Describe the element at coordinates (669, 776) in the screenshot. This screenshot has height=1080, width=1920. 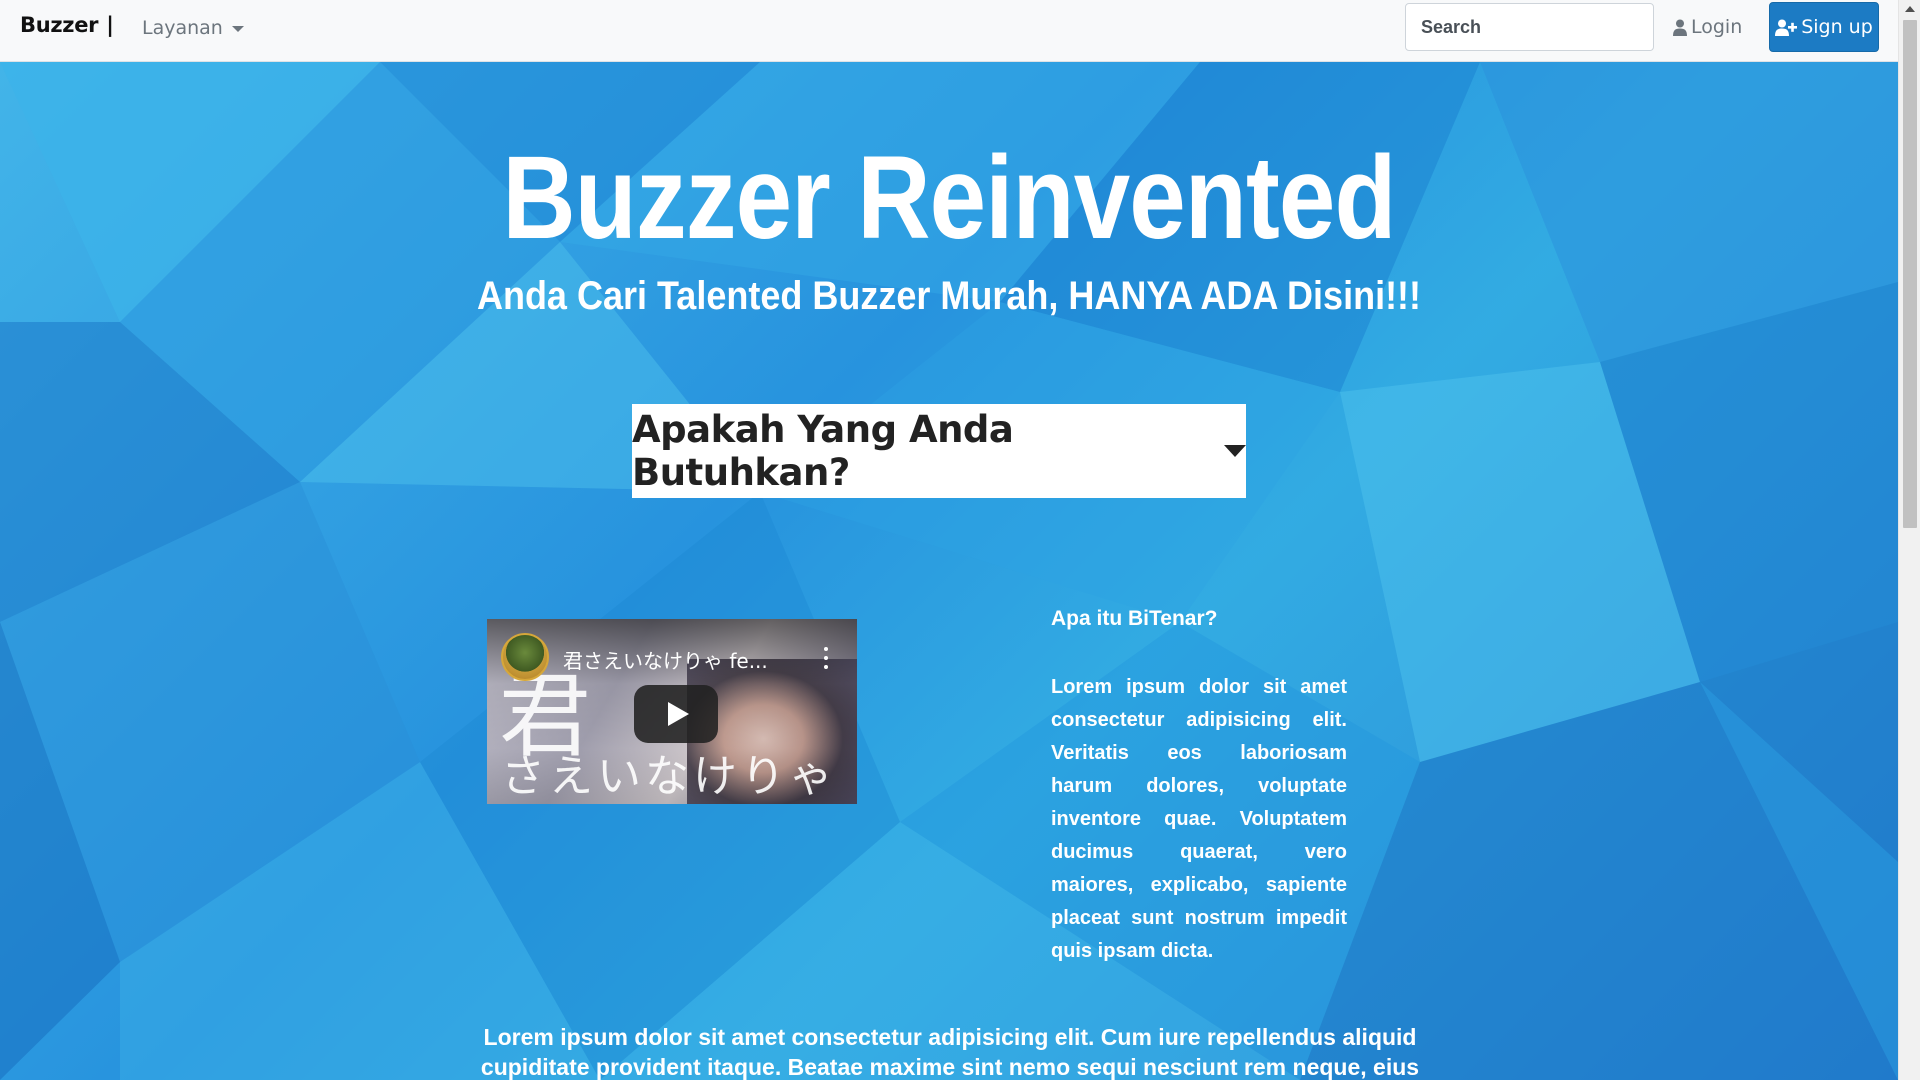
I see `video-overlay-kana: さえいなけりゃ` at that location.